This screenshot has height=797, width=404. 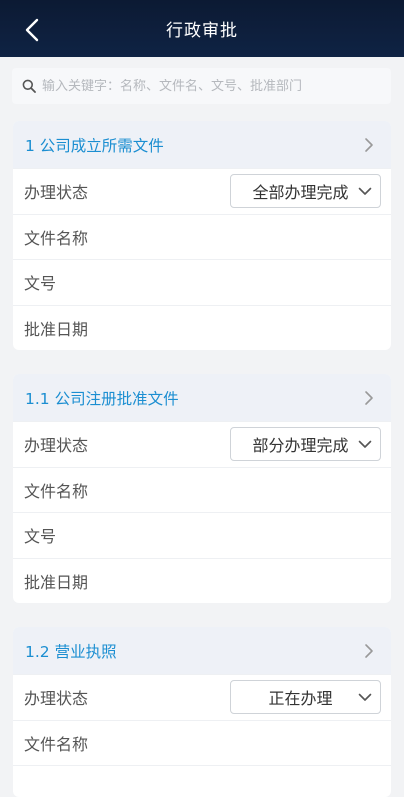 I want to click on back-button, so click(x=32, y=30).